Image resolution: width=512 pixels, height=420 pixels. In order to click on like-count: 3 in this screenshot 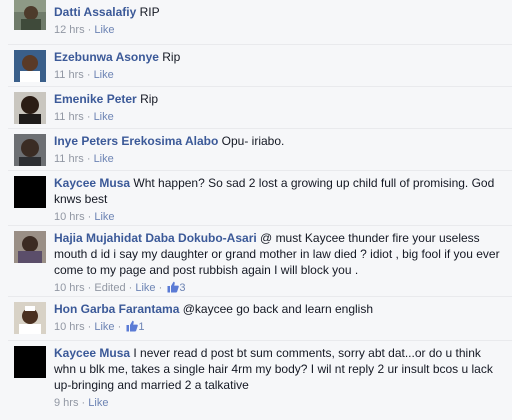, I will do `click(182, 288)`.